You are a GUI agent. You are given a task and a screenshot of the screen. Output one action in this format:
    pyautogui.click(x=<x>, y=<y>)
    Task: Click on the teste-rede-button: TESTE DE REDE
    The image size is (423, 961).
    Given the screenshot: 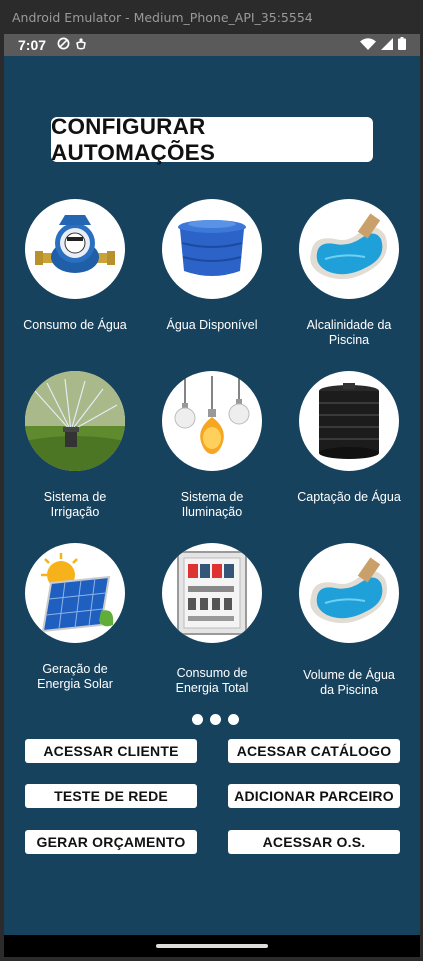 What is the action you would take?
    pyautogui.click(x=111, y=796)
    